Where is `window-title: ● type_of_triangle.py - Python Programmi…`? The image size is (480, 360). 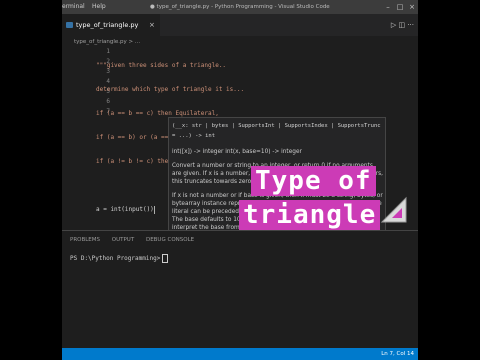 window-title: ● type_of_triangle.py - Python Programmi… is located at coordinates (240, 7).